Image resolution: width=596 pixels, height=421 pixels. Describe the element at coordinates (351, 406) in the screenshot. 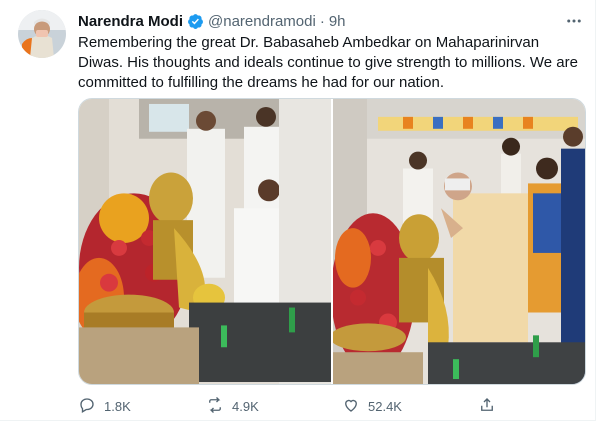

I see `like-icon` at that location.